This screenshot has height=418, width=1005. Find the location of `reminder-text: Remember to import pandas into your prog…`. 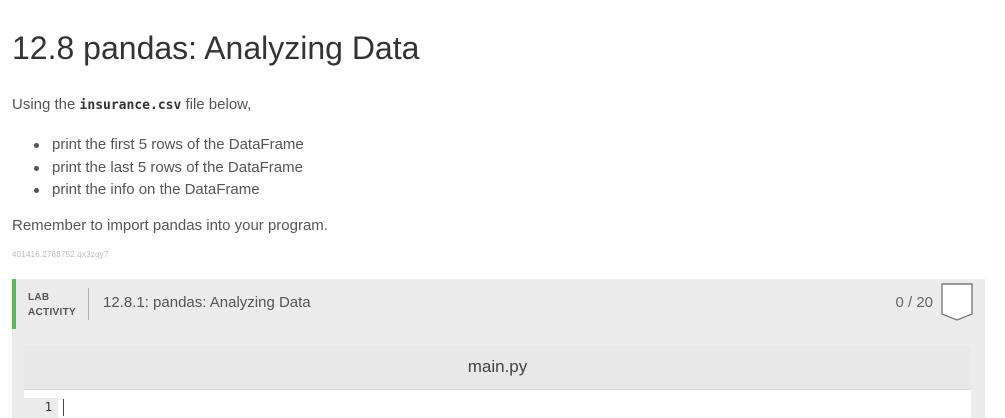

reminder-text: Remember to import pandas into your prog… is located at coordinates (170, 225).